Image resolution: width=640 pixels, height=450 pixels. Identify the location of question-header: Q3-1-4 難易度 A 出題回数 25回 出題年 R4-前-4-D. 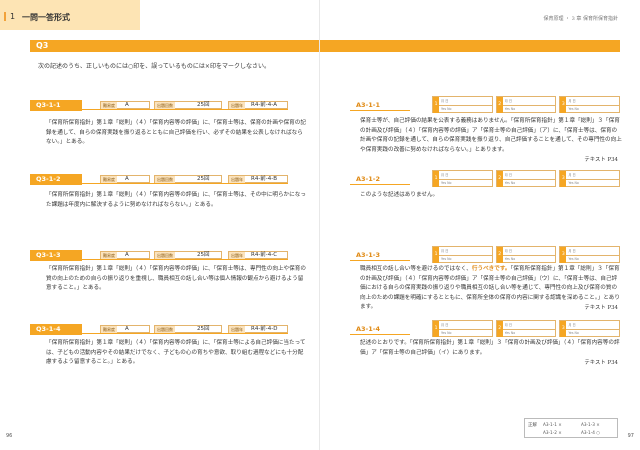
(159, 329).